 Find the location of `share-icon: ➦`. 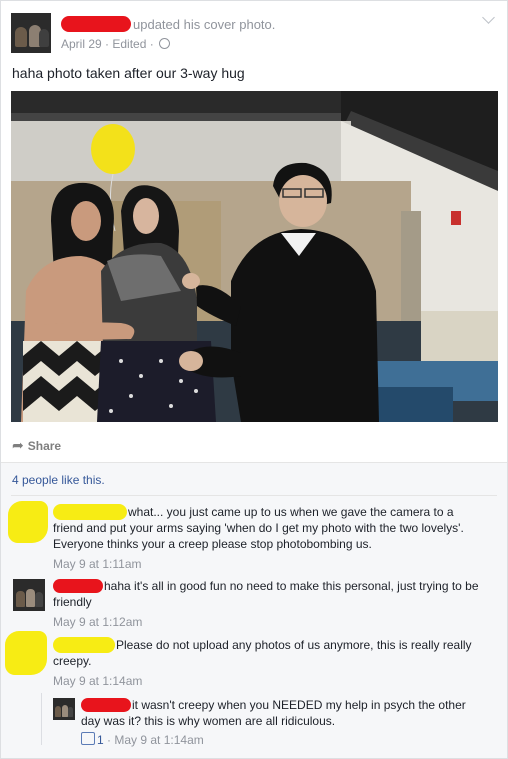

share-icon: ➦ is located at coordinates (18, 445).